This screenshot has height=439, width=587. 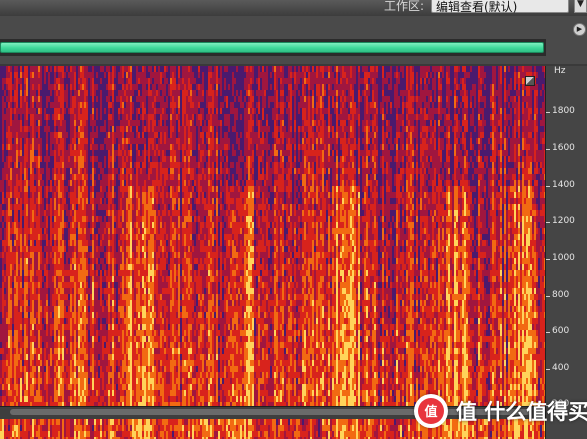 I want to click on workspace-select: 编辑查看(默认), so click(x=500, y=7).